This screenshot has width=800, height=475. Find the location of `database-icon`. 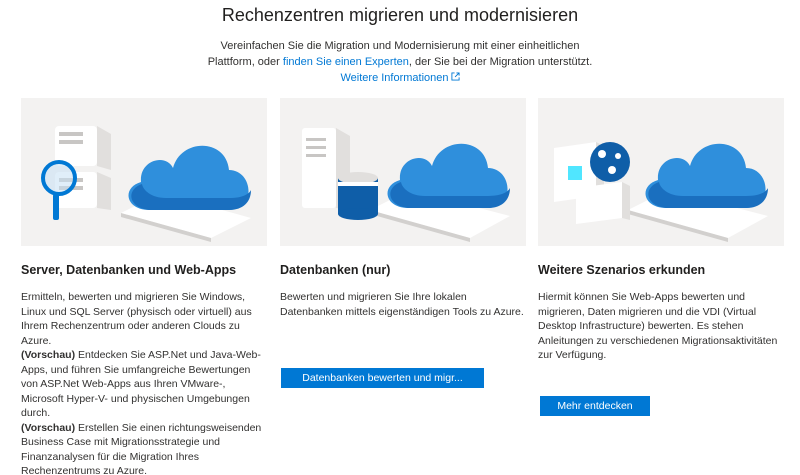

database-icon is located at coordinates (358, 196).